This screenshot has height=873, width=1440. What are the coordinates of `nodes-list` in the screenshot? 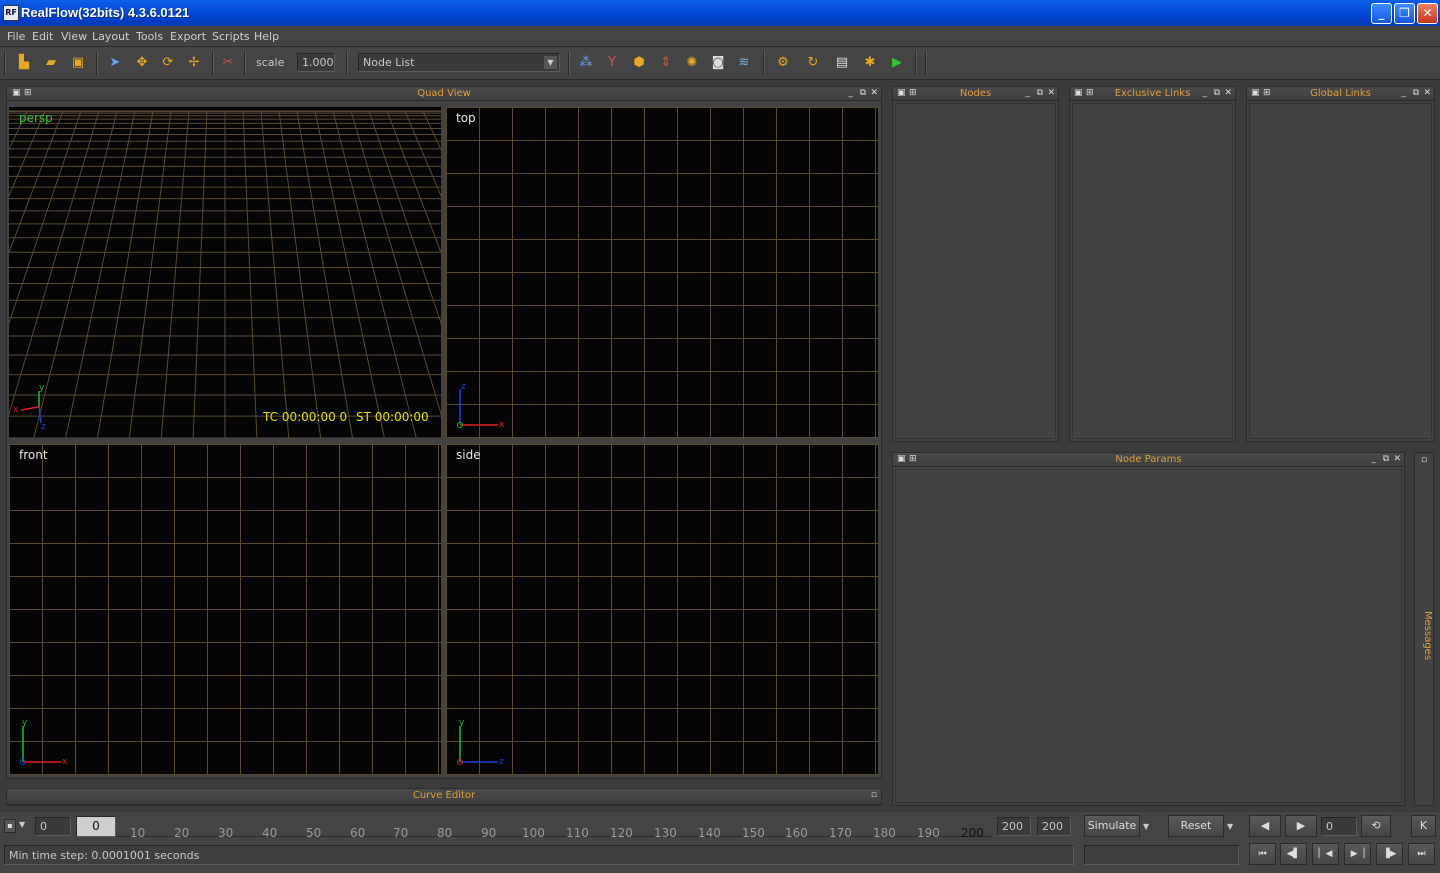 It's located at (975, 271).